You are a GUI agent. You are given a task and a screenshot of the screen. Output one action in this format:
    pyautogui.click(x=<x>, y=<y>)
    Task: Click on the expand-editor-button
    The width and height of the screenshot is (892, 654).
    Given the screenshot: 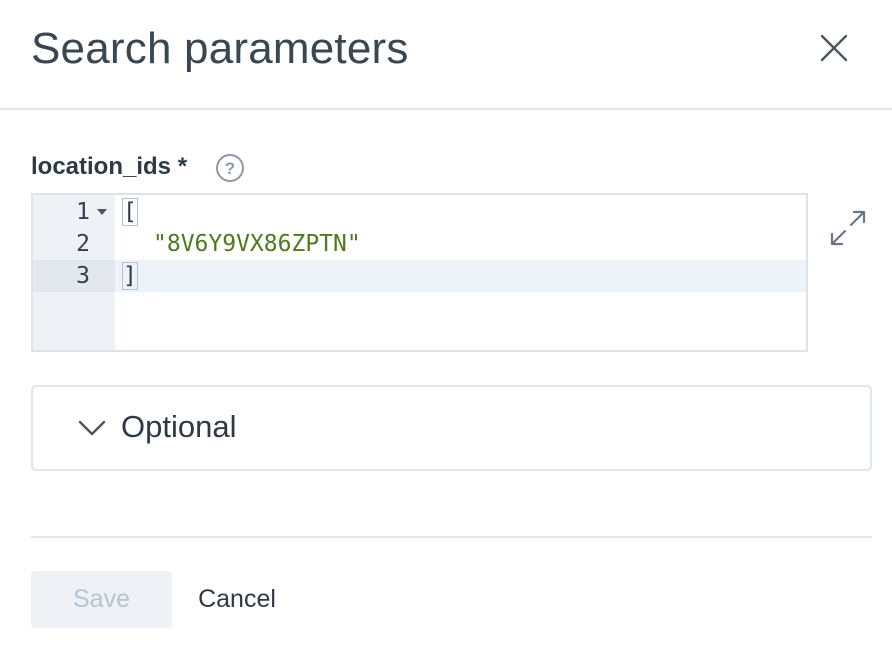 What is the action you would take?
    pyautogui.click(x=848, y=228)
    